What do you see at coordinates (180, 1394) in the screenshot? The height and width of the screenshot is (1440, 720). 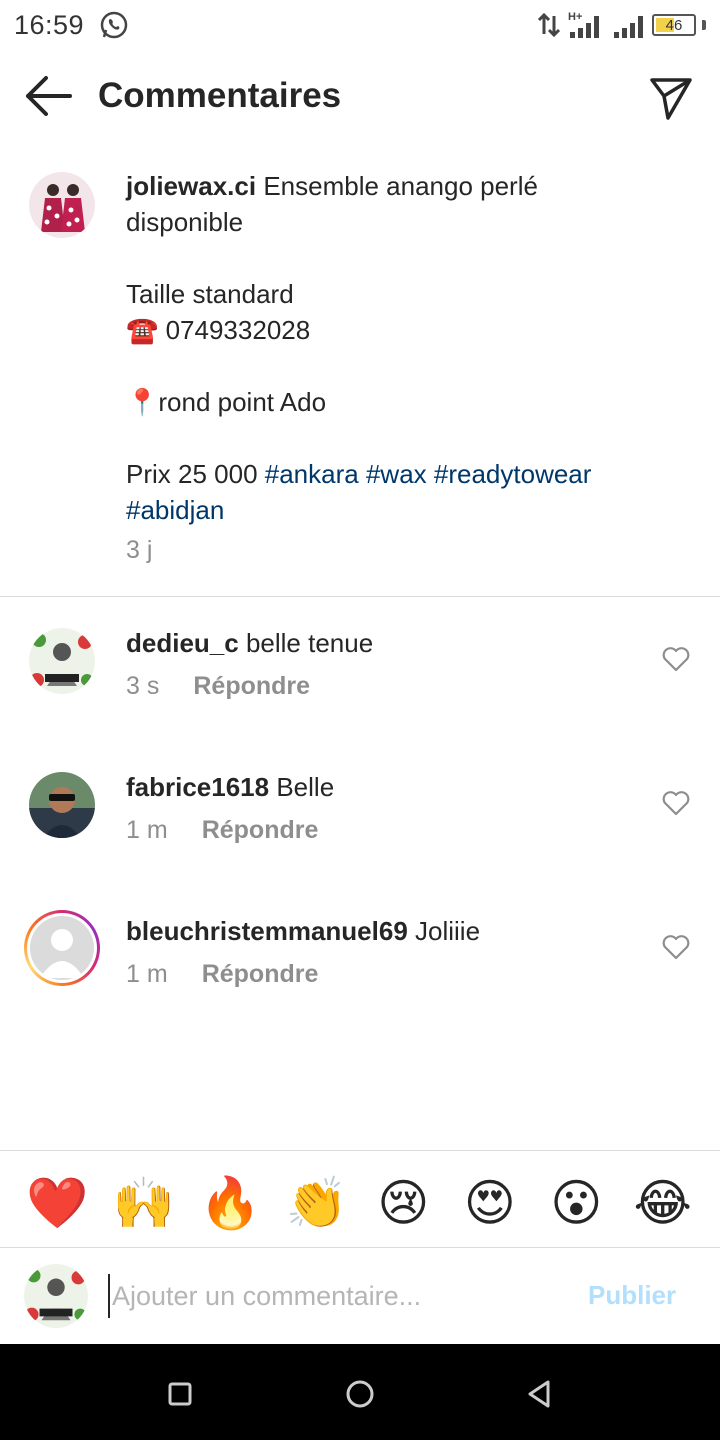 I see `recent-apps-icon` at bounding box center [180, 1394].